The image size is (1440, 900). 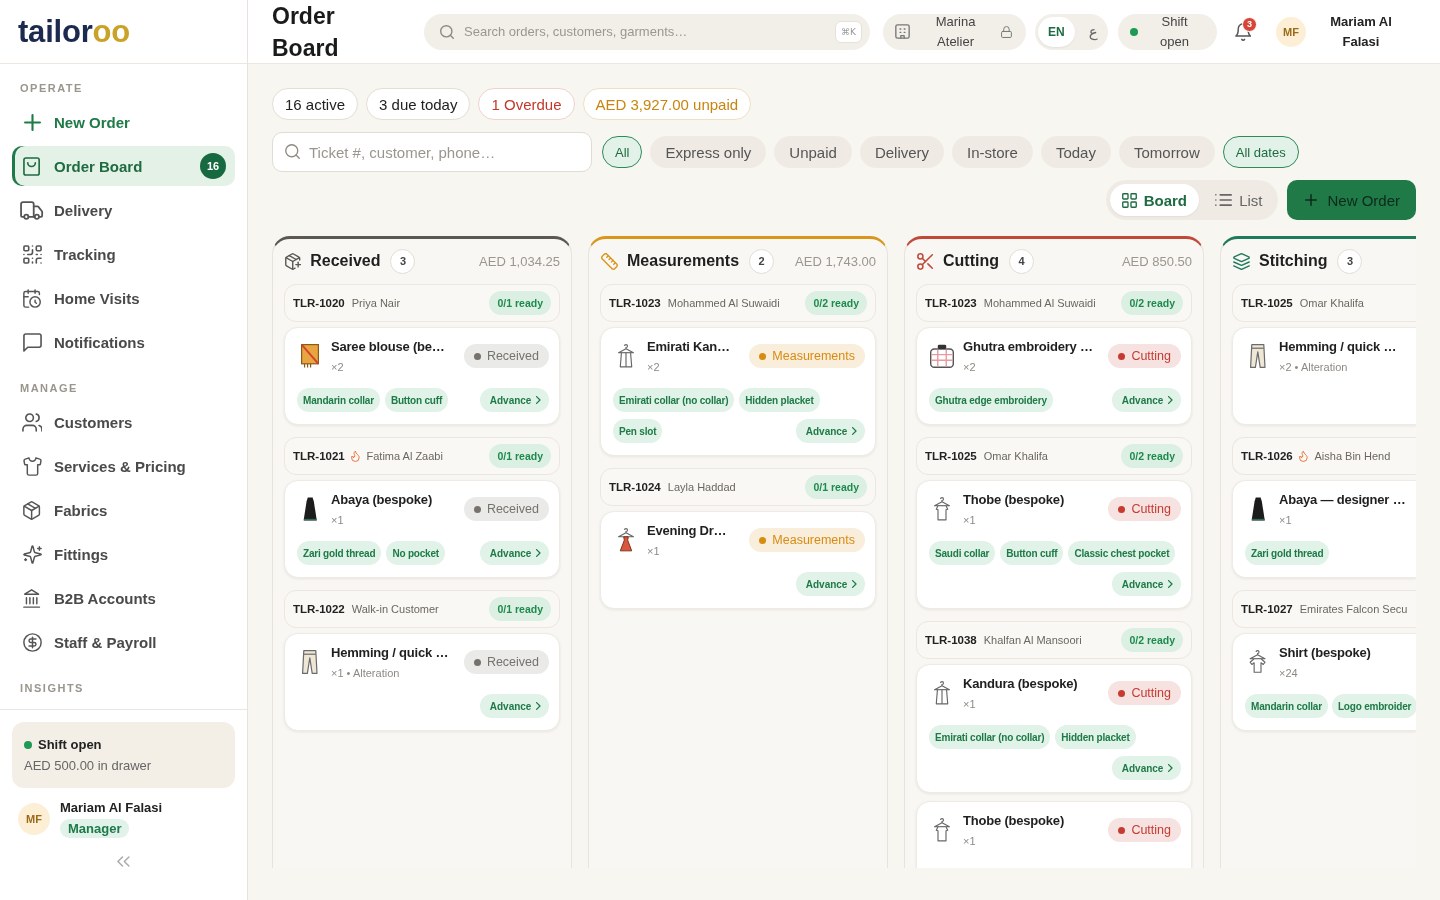 I want to click on filter-chip: Unpaid, so click(x=813, y=152).